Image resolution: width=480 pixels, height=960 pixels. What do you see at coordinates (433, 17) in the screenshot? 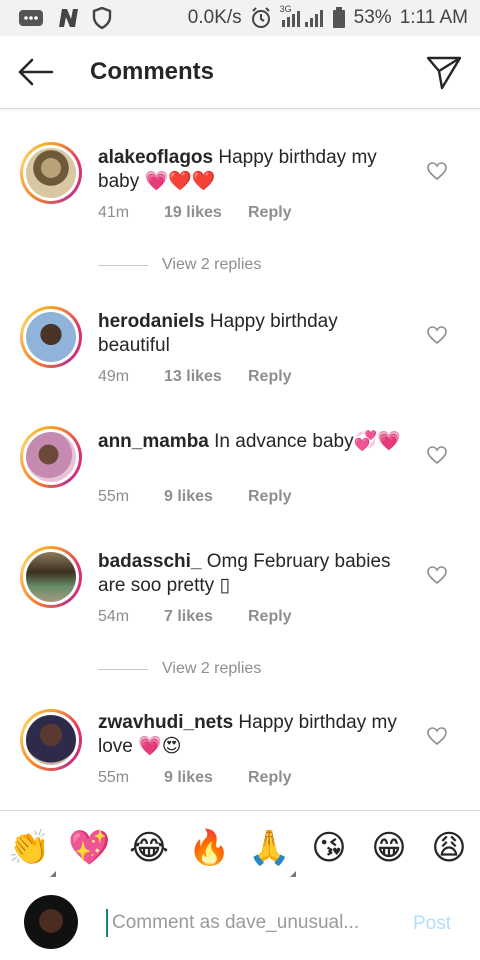
I see `clock: 1:11 AM` at bounding box center [433, 17].